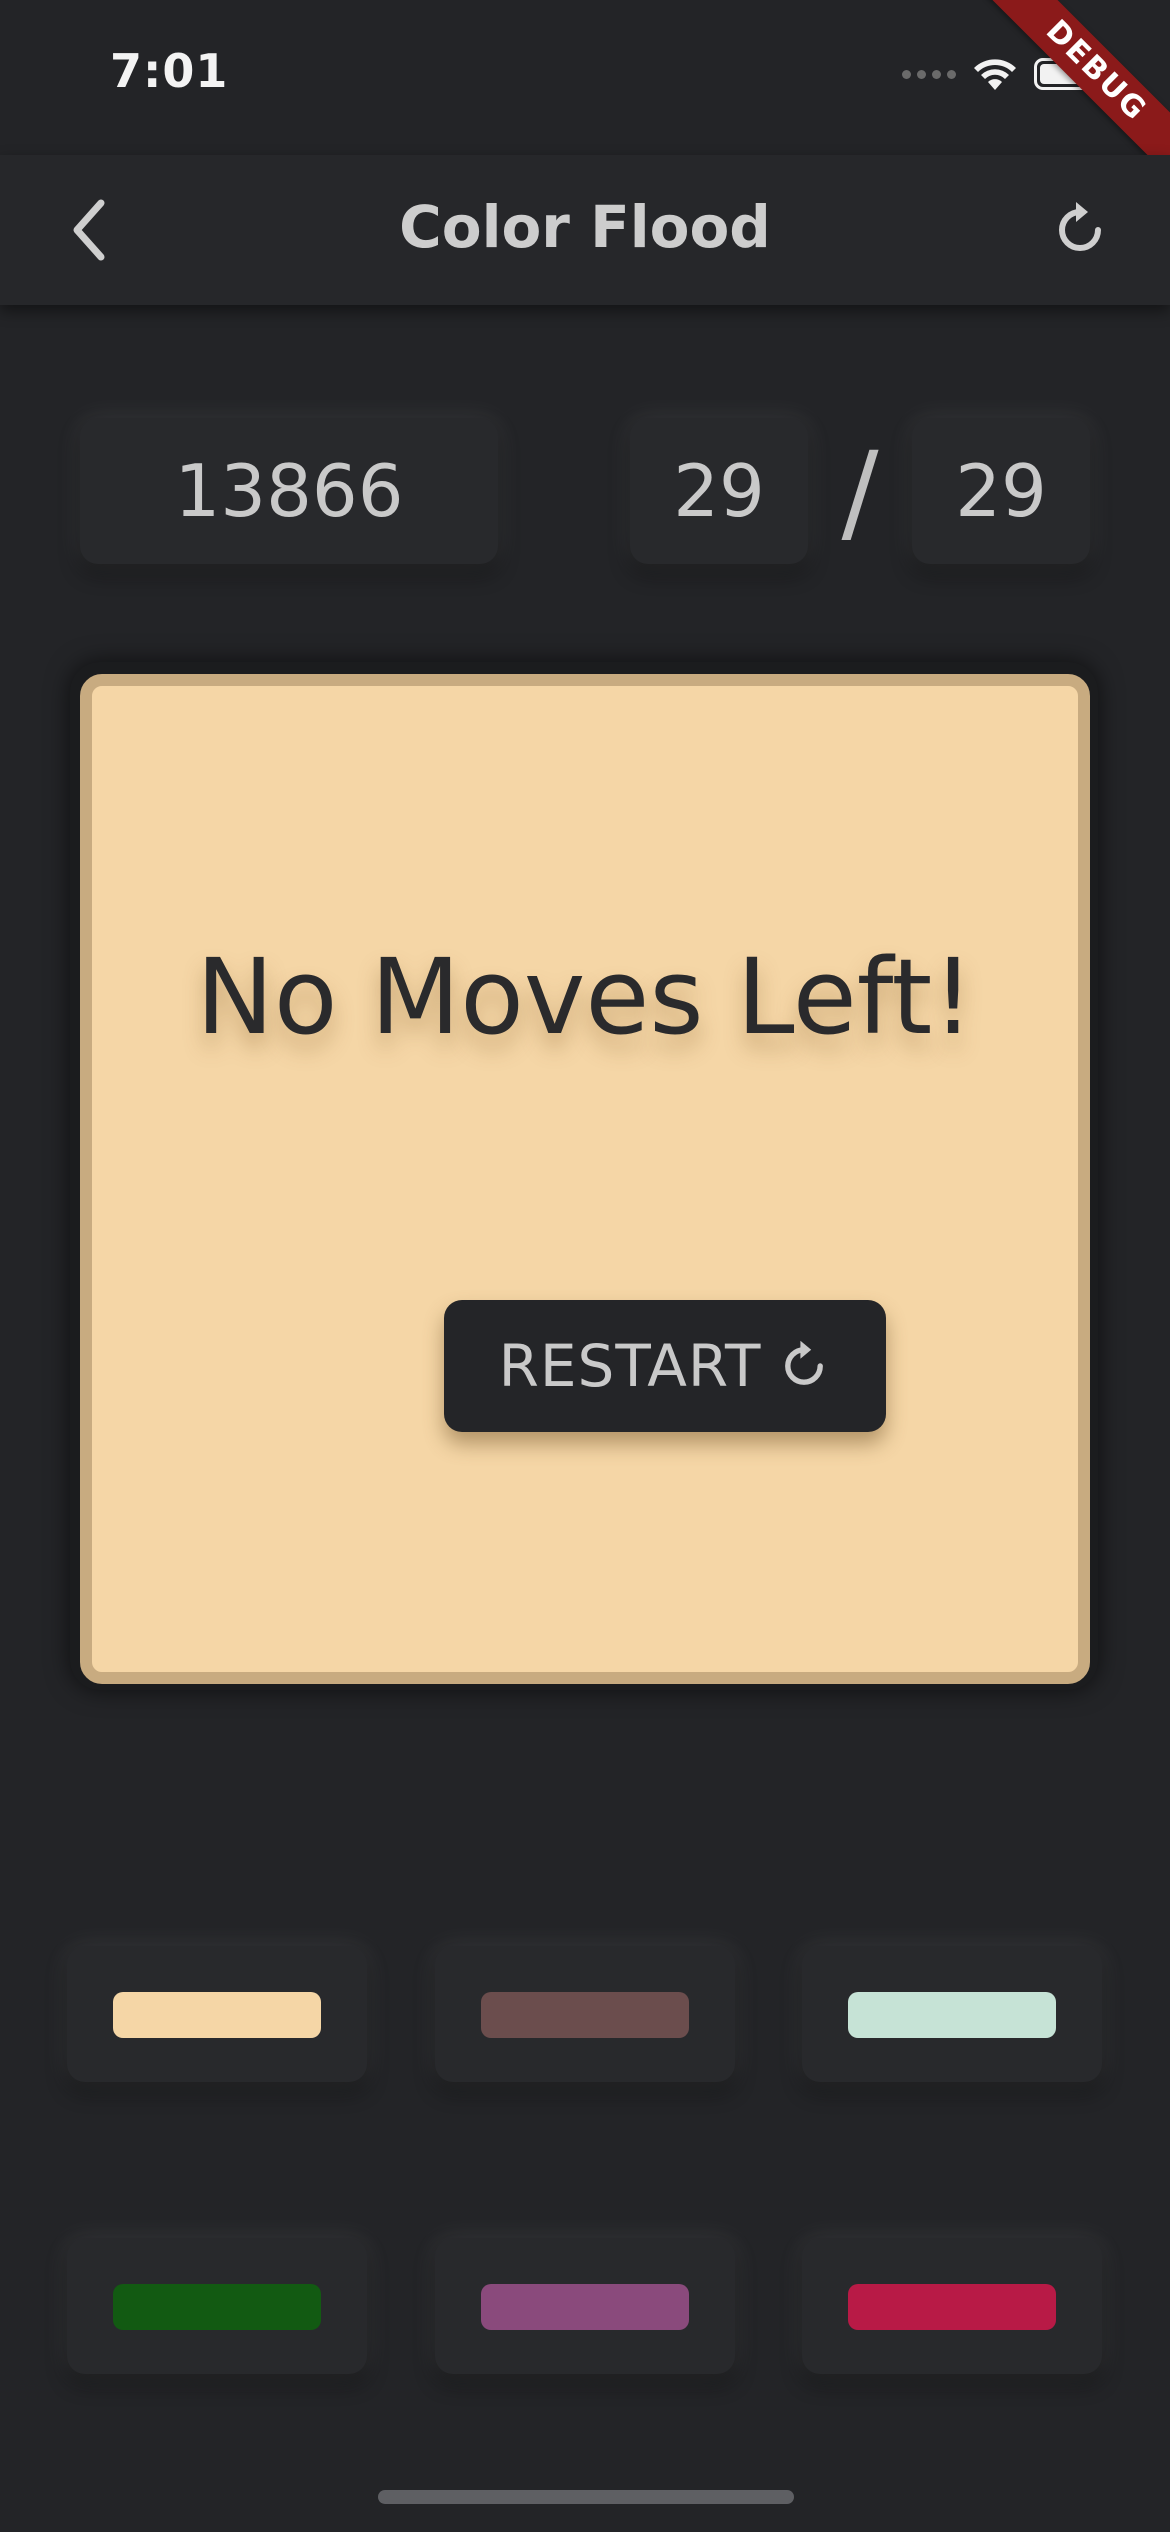 The height and width of the screenshot is (2532, 1170). I want to click on status-time: 7:01, so click(169, 71).